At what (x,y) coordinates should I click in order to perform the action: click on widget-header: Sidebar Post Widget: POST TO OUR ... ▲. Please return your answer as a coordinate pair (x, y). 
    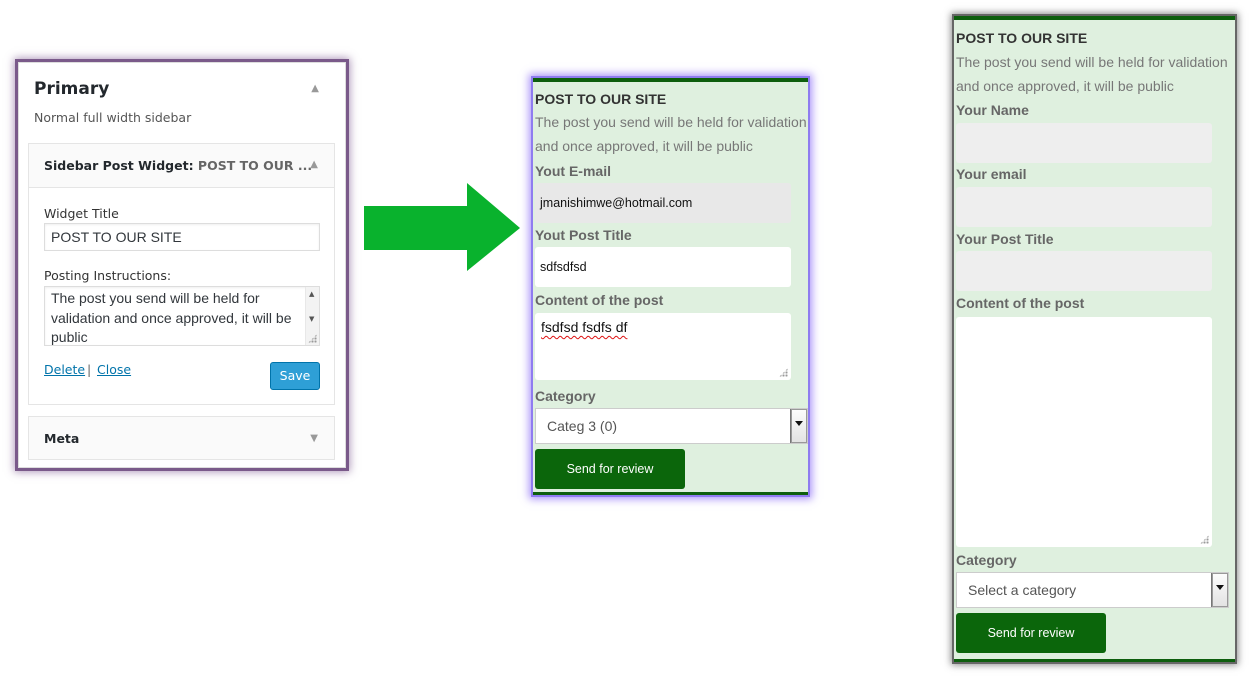
    Looking at the image, I should click on (181, 166).